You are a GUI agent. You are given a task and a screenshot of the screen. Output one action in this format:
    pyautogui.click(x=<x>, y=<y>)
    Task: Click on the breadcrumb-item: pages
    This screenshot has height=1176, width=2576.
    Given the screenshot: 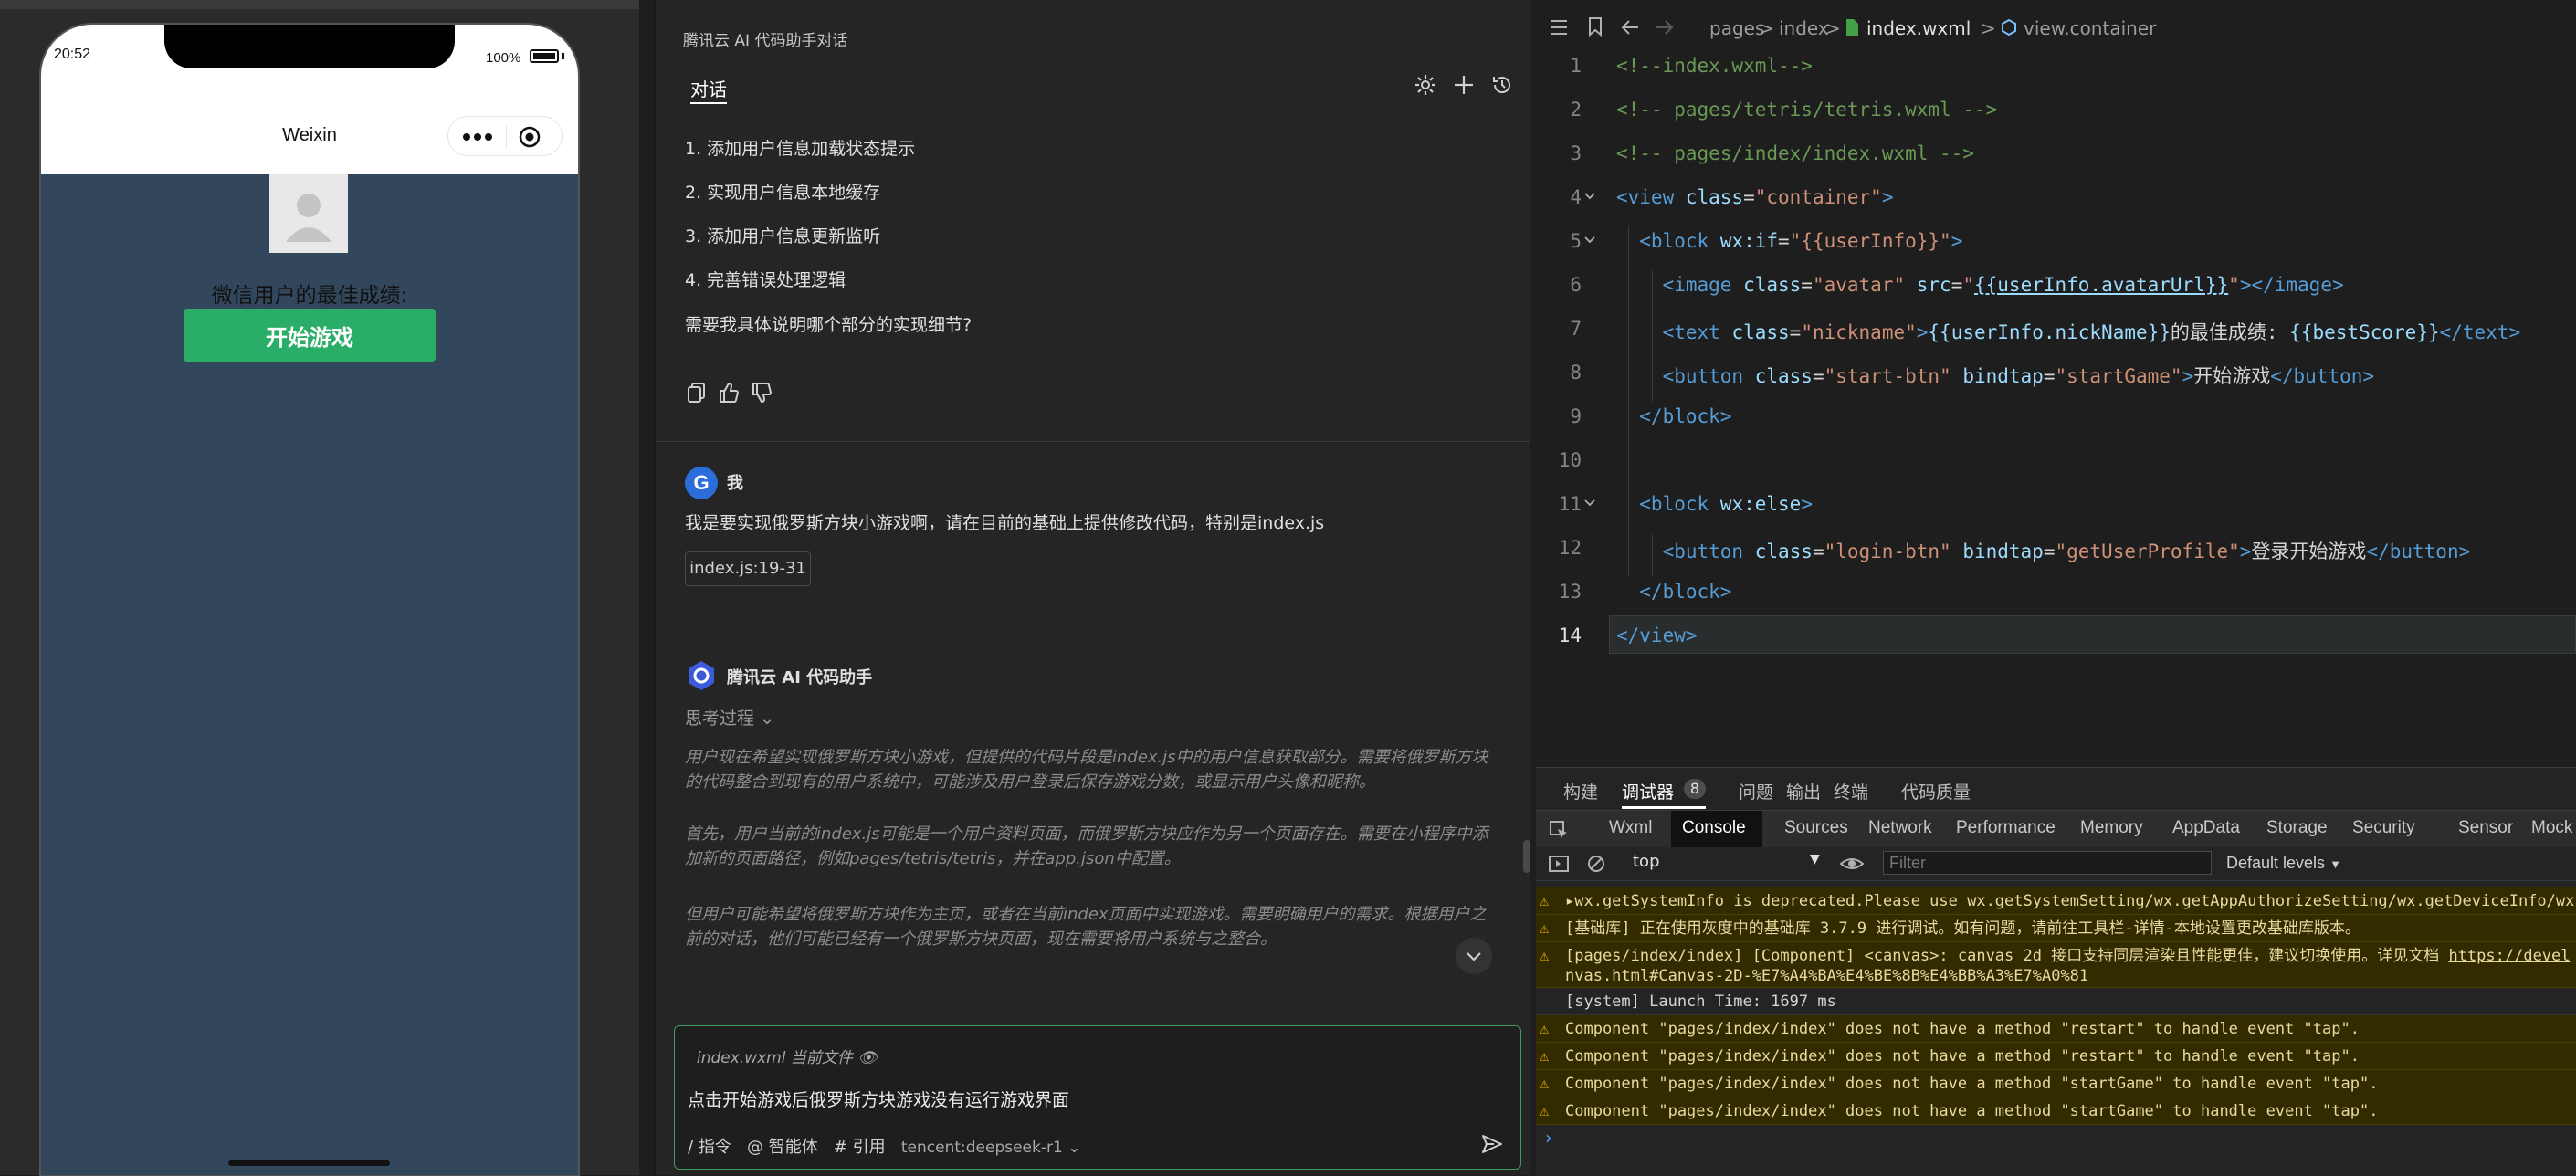 What is the action you would take?
    pyautogui.click(x=1736, y=28)
    